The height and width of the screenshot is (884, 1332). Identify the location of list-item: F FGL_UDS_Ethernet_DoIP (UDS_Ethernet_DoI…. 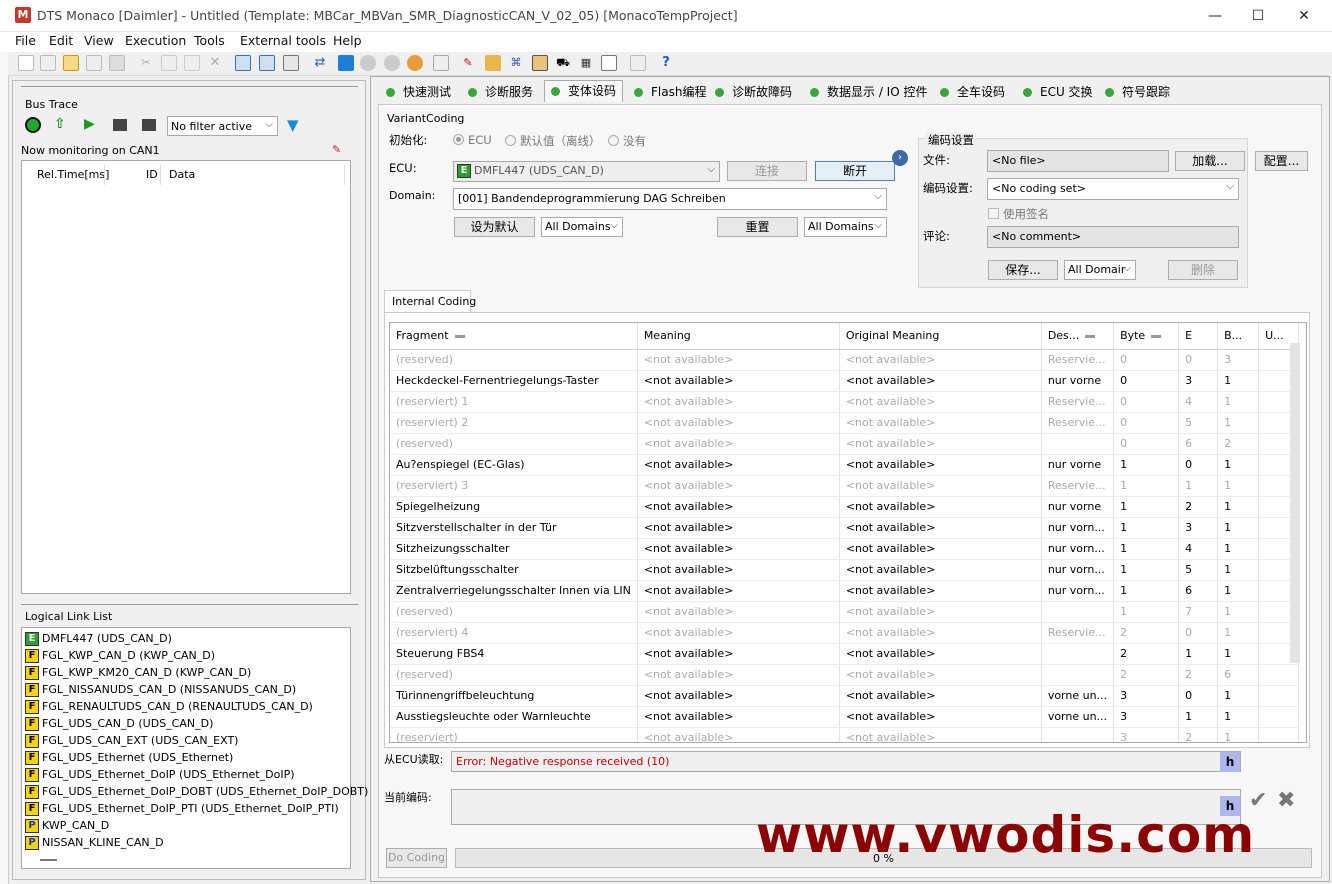
(188, 774).